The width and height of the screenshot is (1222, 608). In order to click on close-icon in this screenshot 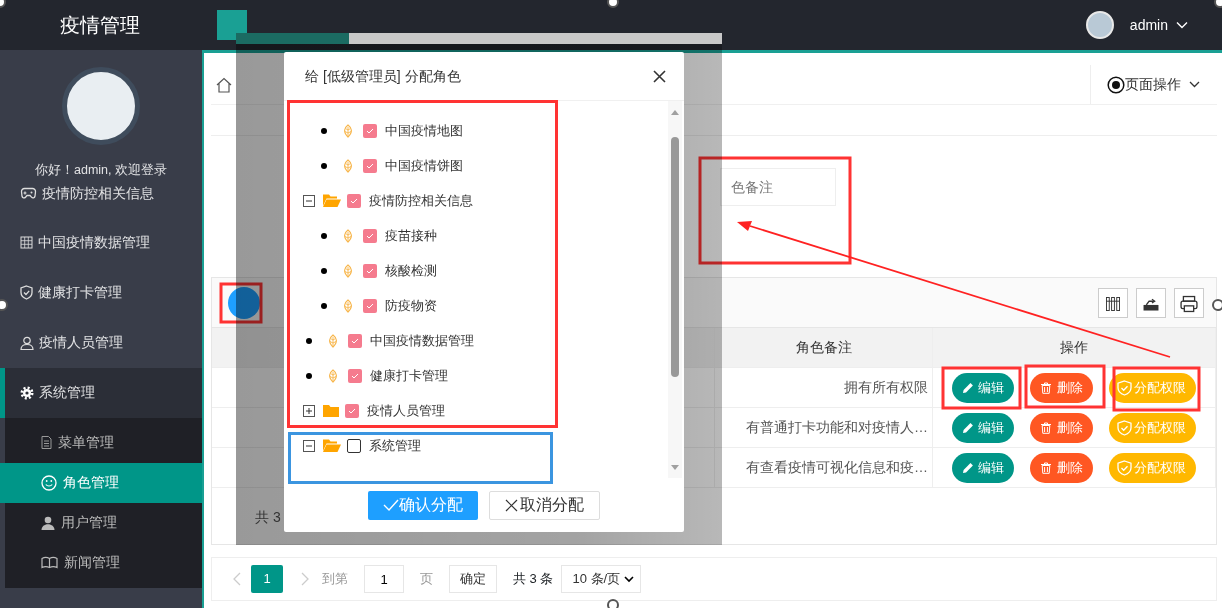, I will do `click(659, 76)`.